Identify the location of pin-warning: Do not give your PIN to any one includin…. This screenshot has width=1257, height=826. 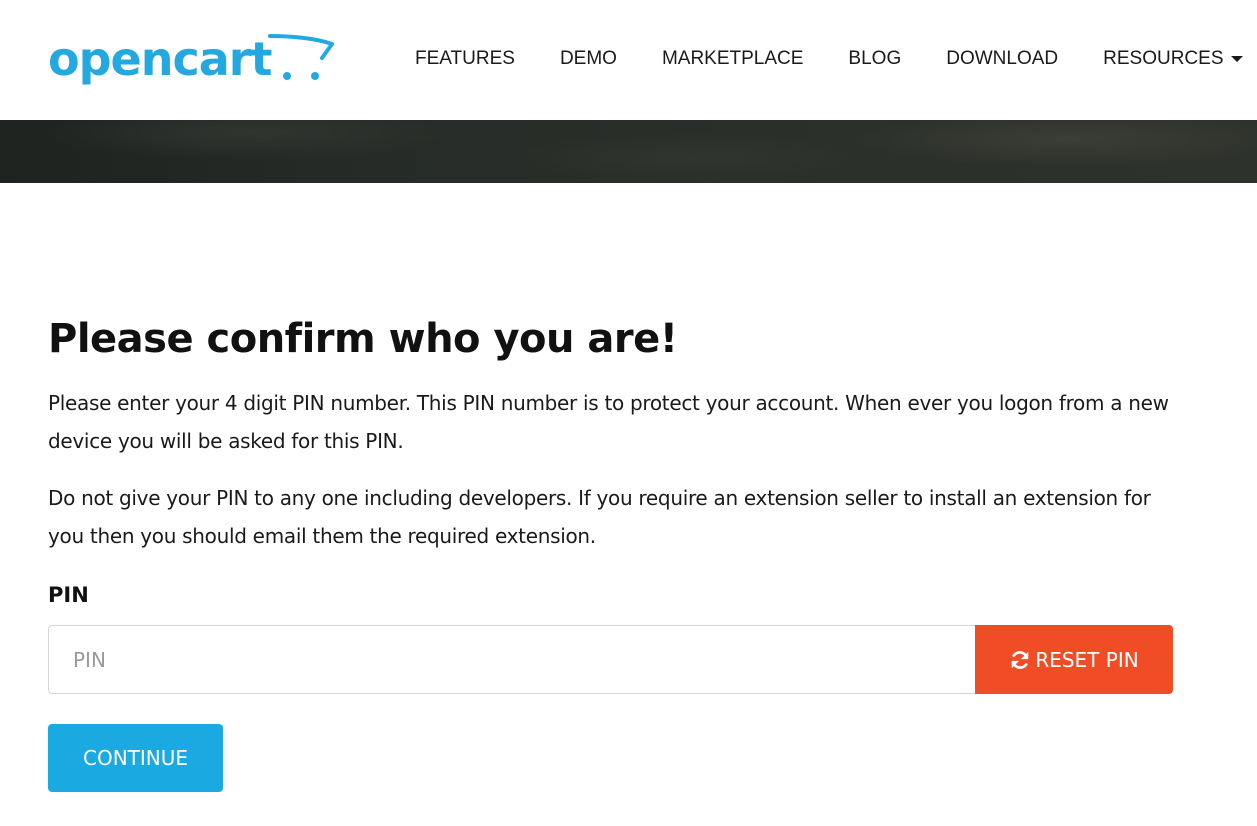
(599, 517).